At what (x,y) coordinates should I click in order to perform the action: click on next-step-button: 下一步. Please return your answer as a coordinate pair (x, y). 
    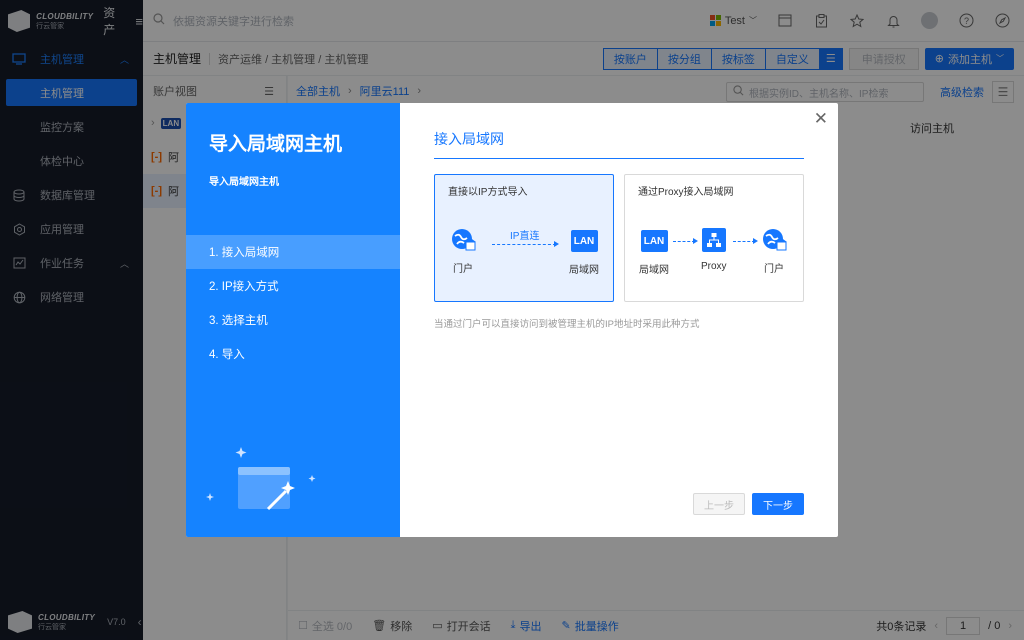
    Looking at the image, I should click on (778, 504).